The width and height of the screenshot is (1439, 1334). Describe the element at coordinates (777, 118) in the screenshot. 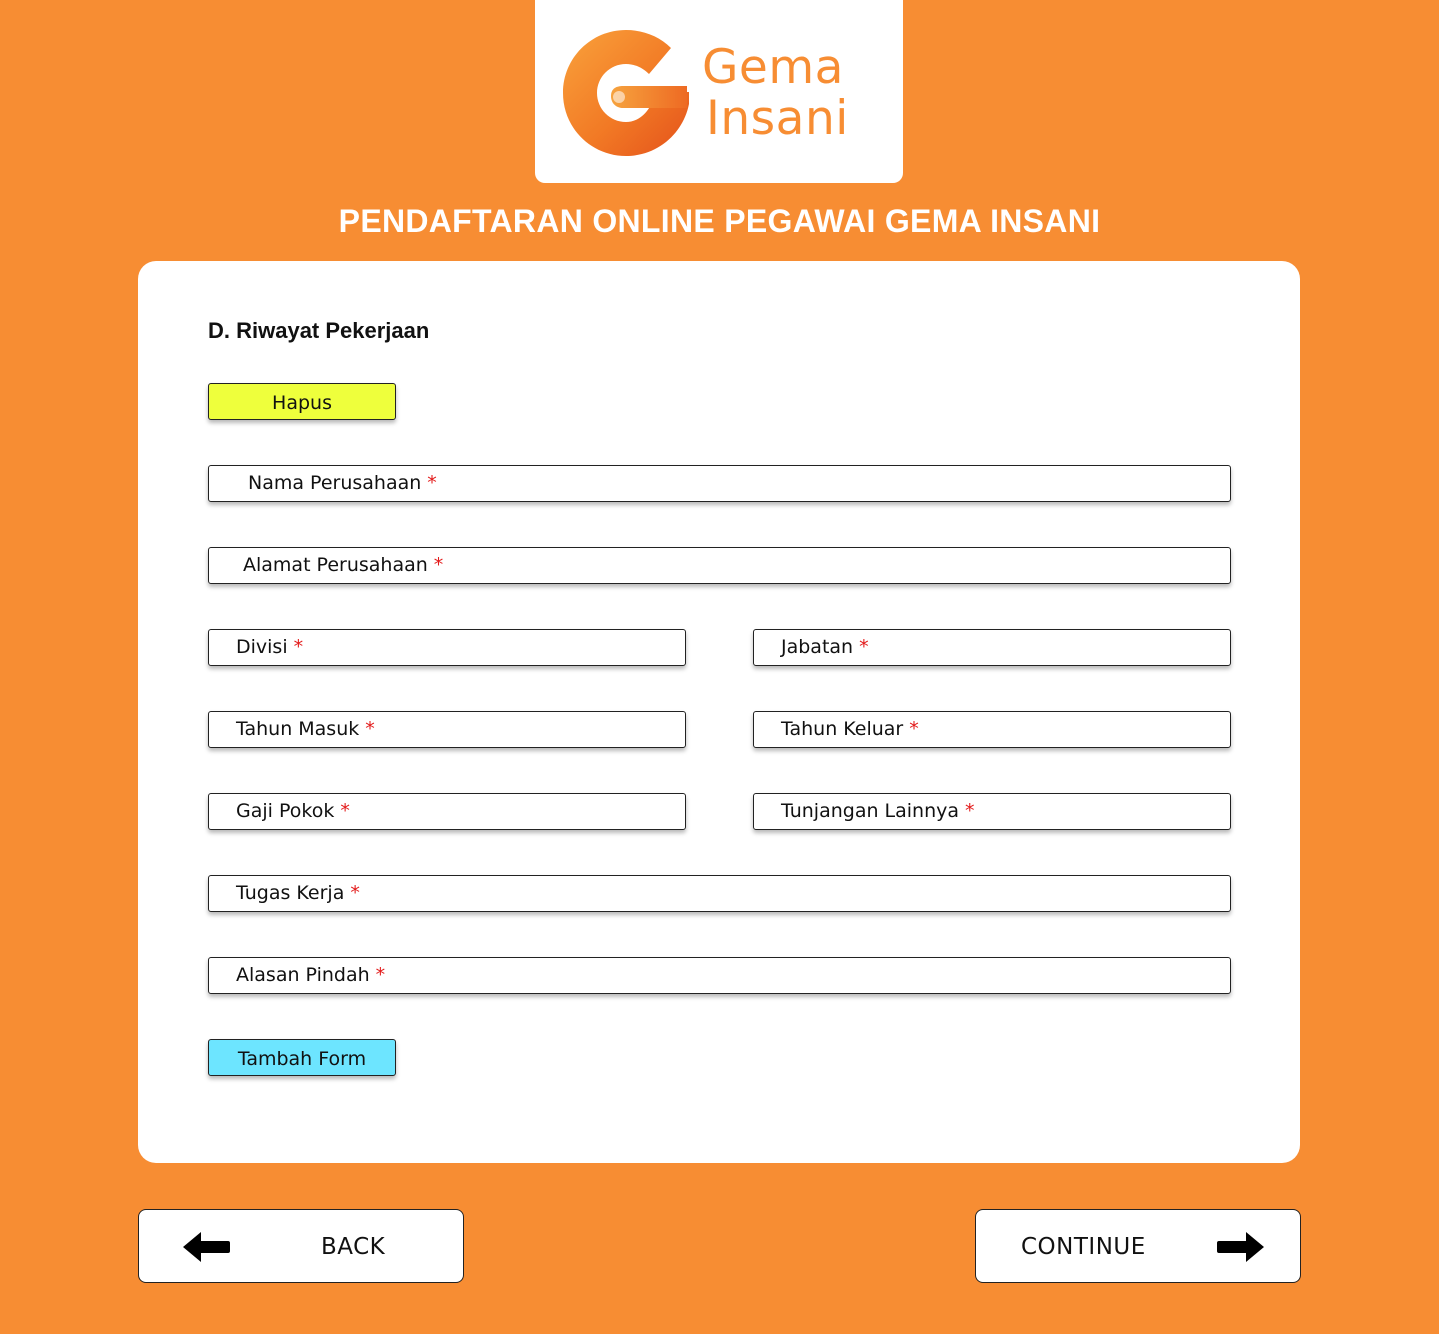

I see `brand-name-line2: Insani` at that location.